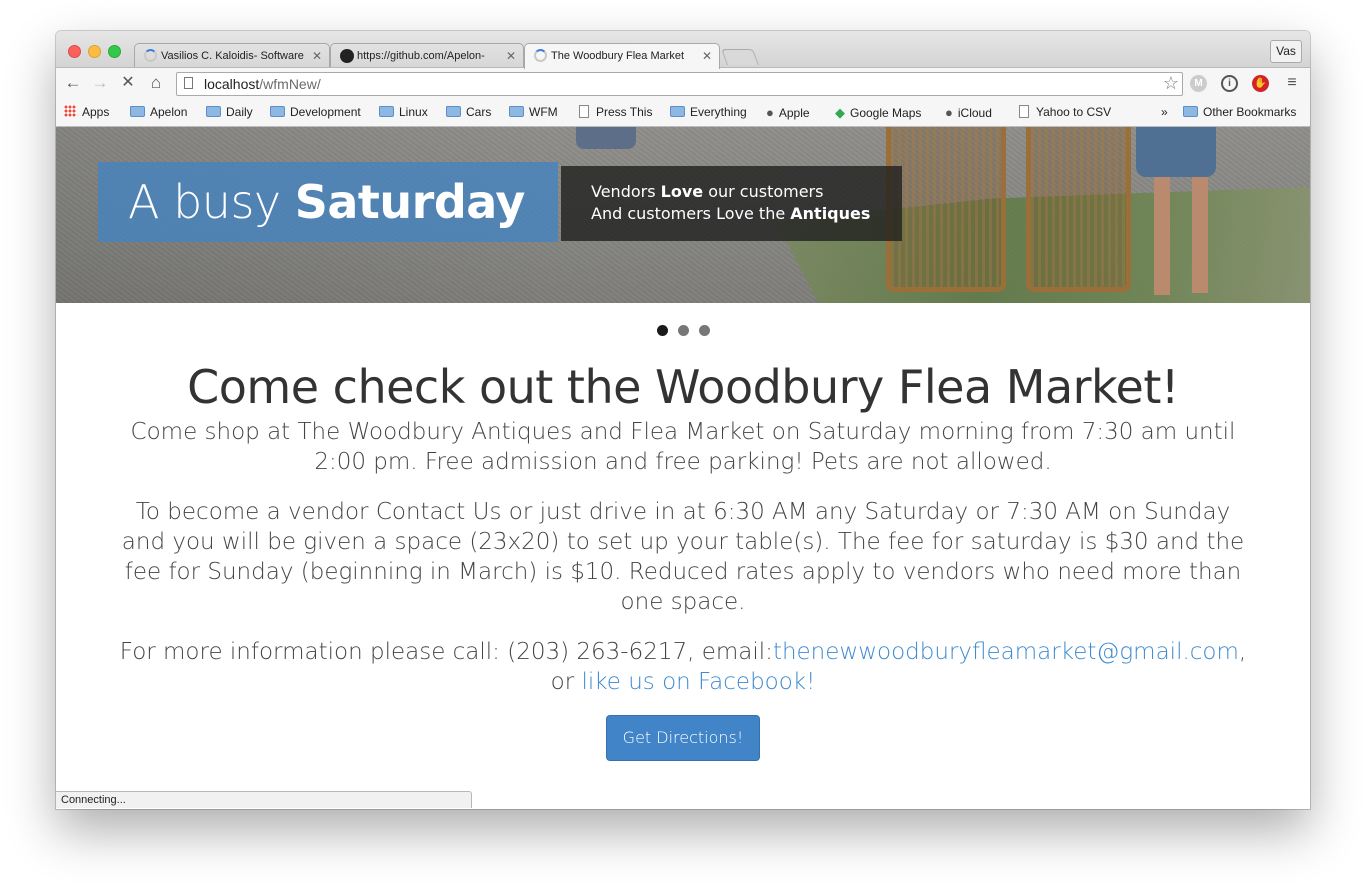 The image size is (1366, 889). I want to click on profile-button: Vas, so click(1286, 51).